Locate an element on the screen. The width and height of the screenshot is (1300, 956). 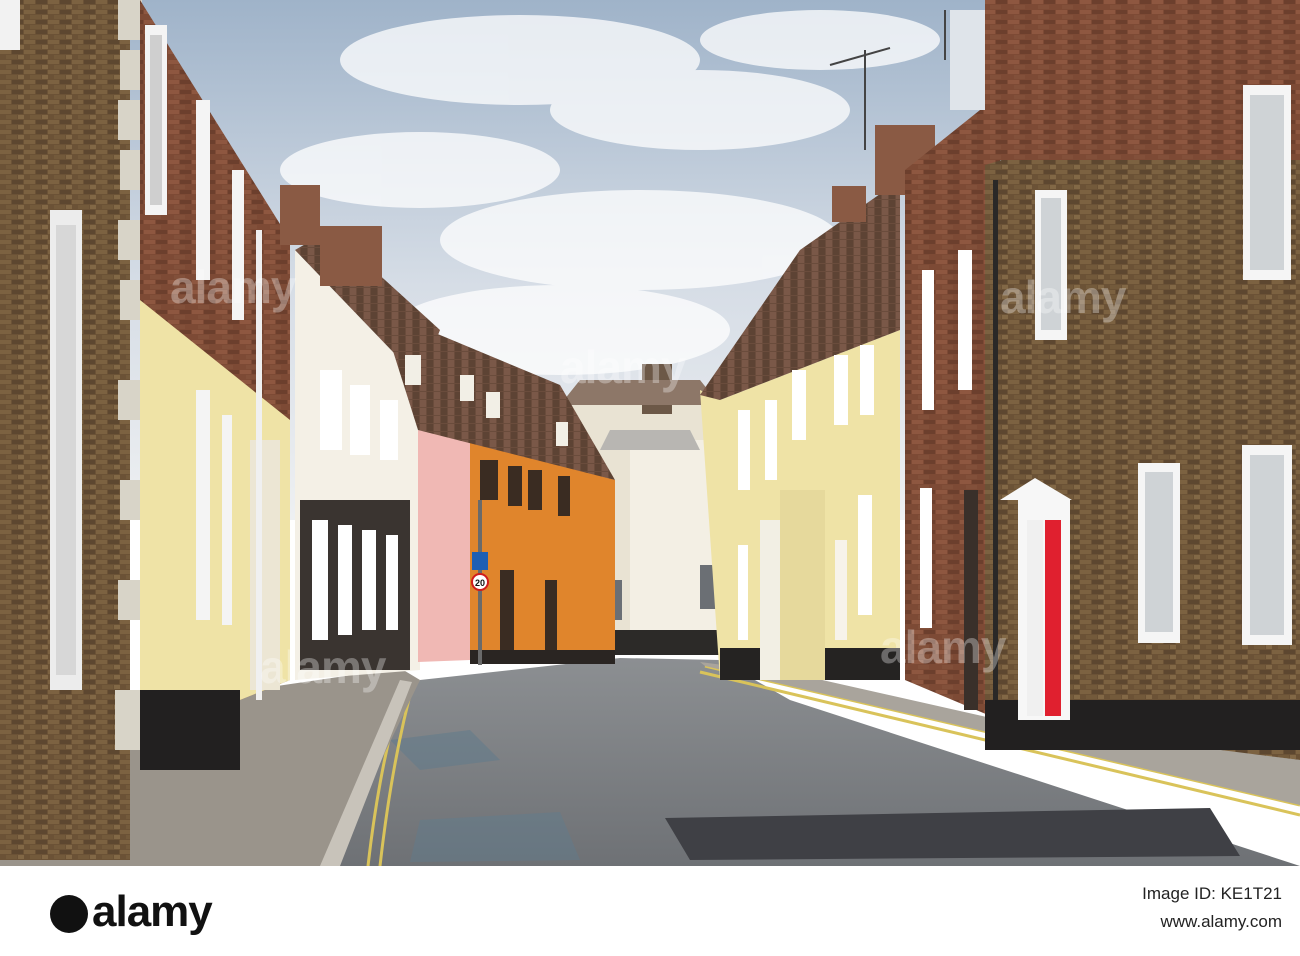
alamy-logo: alamy is located at coordinates (131, 911).